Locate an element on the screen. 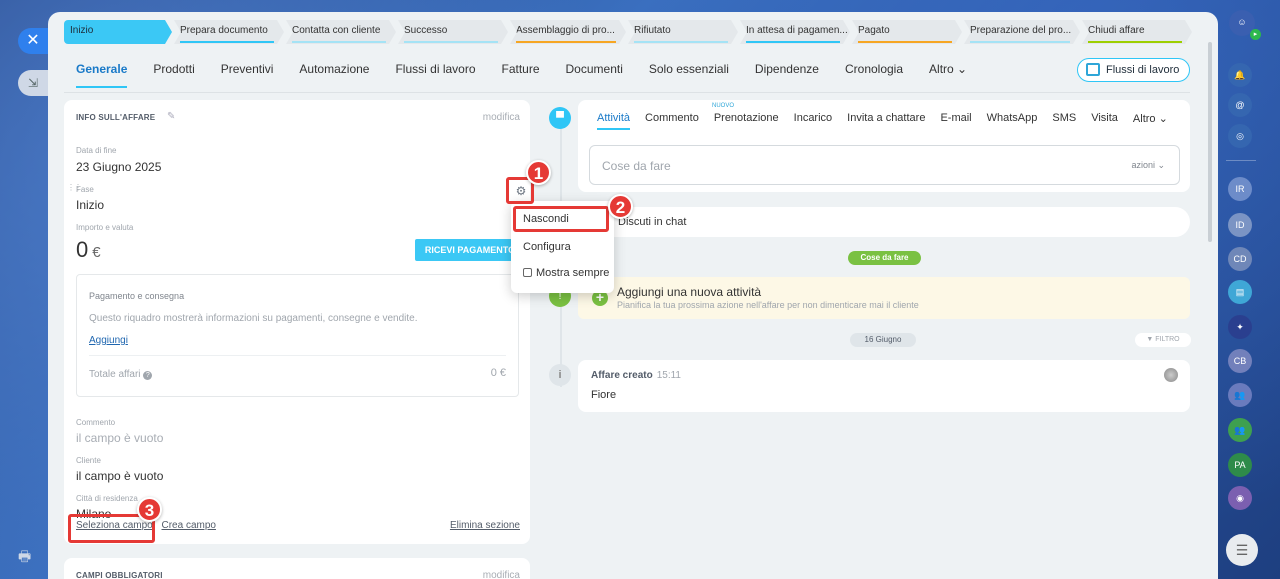 The height and width of the screenshot is (579, 1280). required-fields-card: CAMPI OBBLIGATORI modifica is located at coordinates (297, 568).